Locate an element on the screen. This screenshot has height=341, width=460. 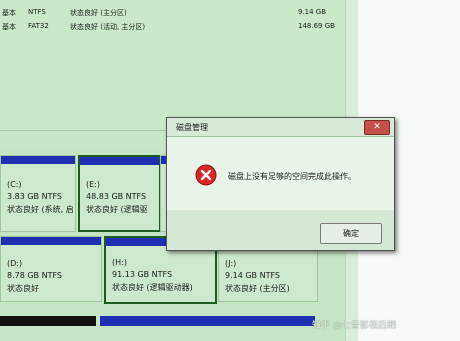
partition-size: 9.14 GB NTFS is located at coordinates (252, 275).